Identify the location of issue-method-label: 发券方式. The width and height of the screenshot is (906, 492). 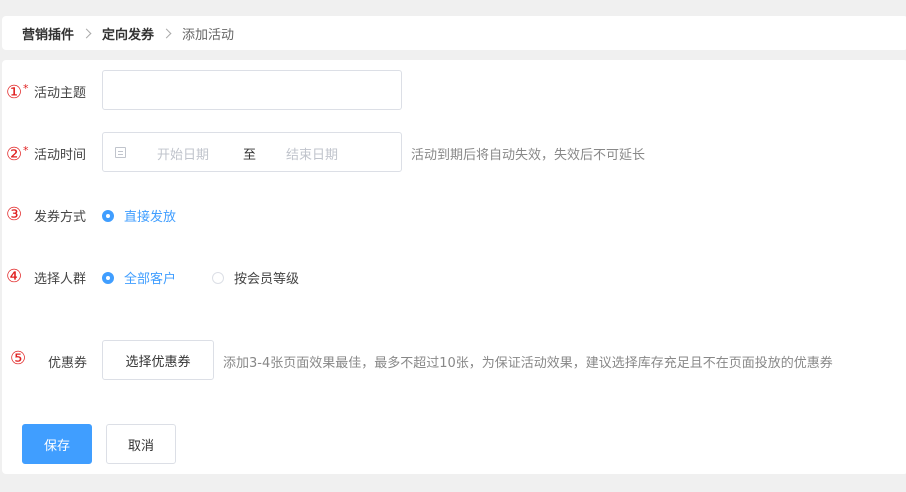
(60, 217).